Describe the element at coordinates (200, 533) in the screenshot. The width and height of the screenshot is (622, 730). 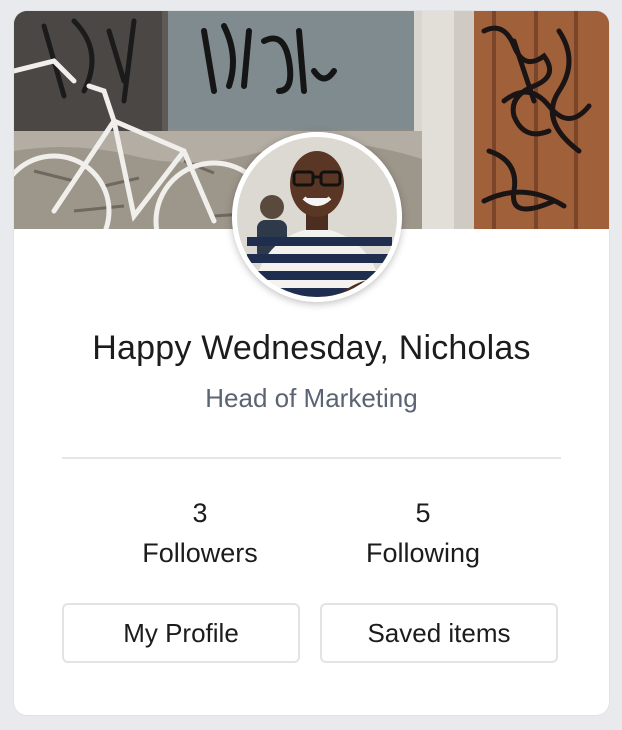
I see `followers-stat: 3 Followers` at that location.